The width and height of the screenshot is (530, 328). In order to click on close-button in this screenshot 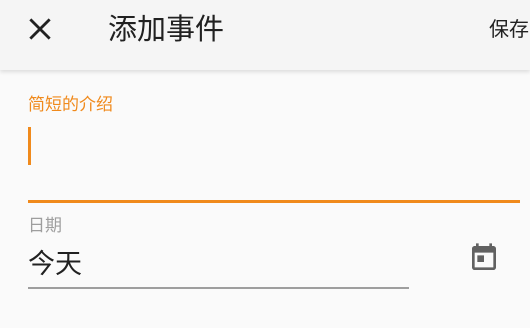, I will do `click(40, 29)`.